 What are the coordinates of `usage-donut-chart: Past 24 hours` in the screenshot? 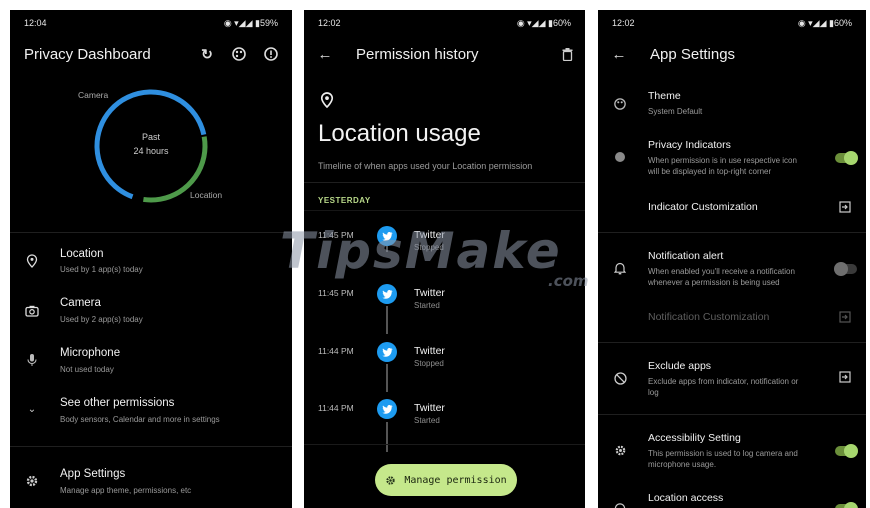 It's located at (151, 146).